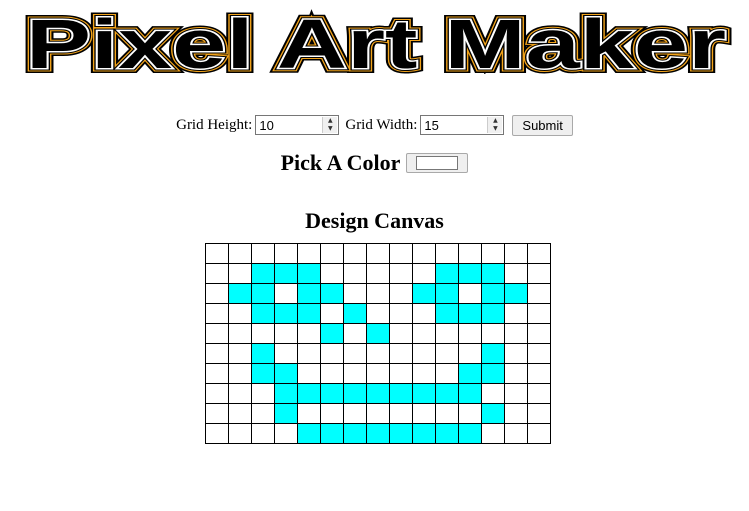  I want to click on grid-width-input, so click(454, 125).